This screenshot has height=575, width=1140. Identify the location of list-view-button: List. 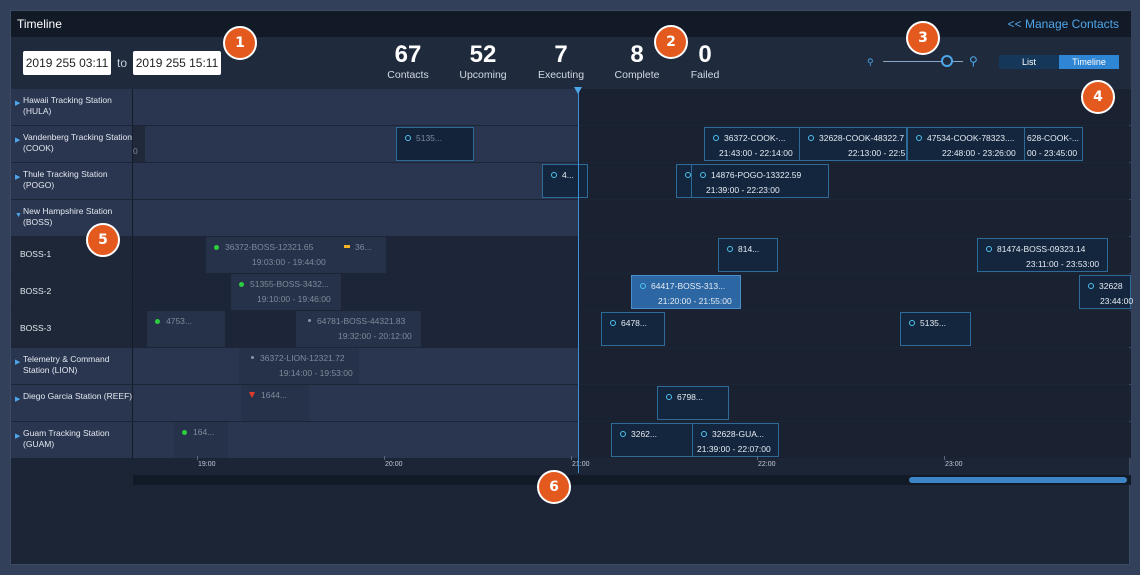
(1029, 62).